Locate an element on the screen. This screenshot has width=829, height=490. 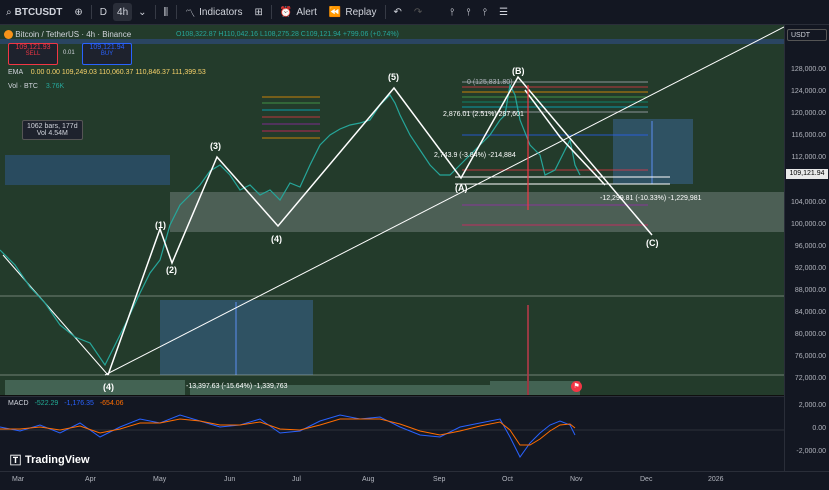
time-tick: Aug is located at coordinates (368, 479).